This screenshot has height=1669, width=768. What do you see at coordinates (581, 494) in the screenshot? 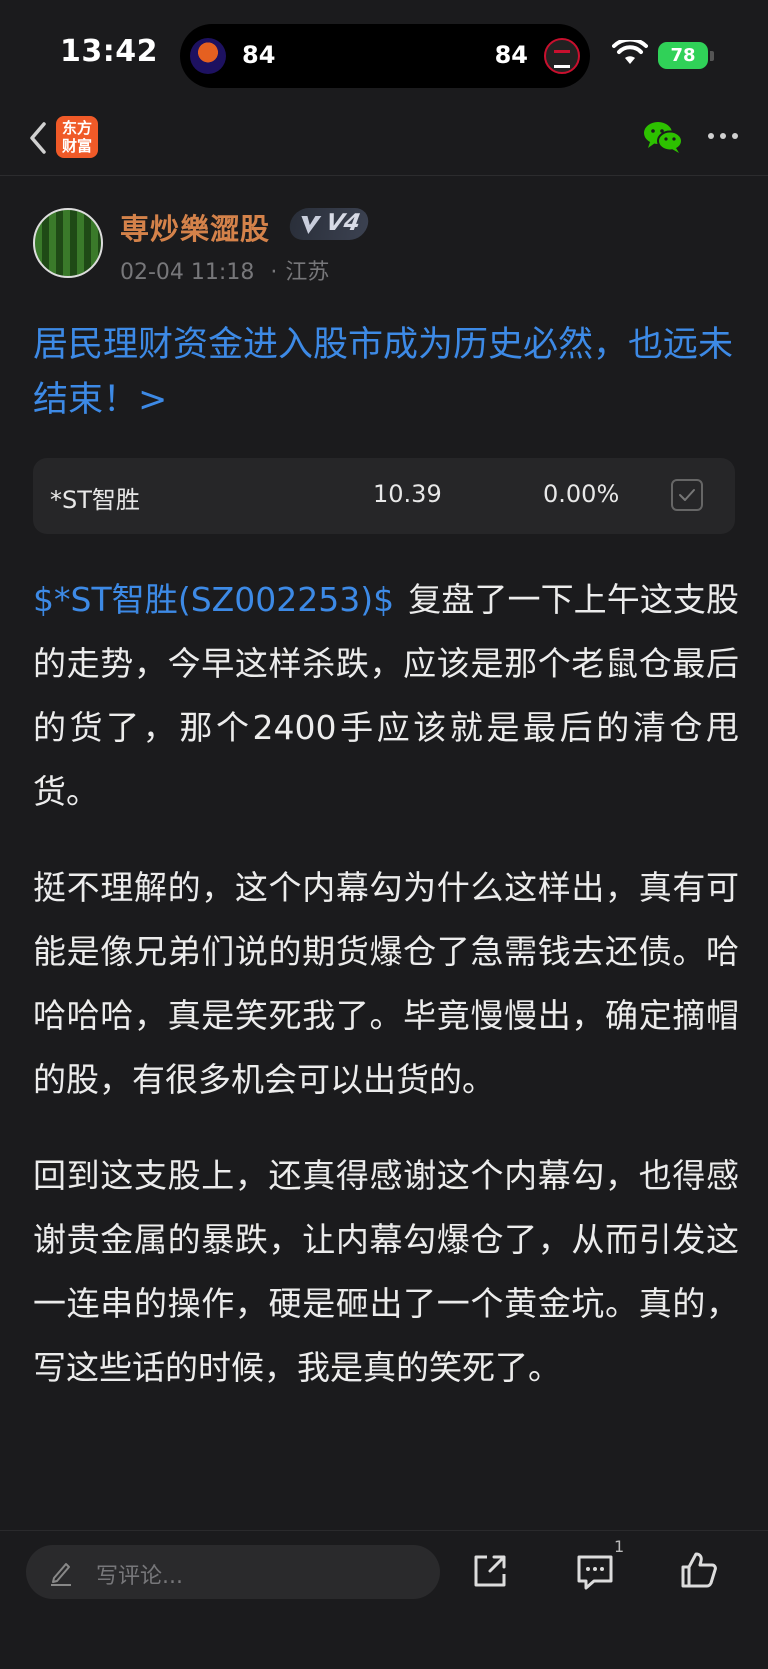
I see `stock-change: 0.00%` at bounding box center [581, 494].